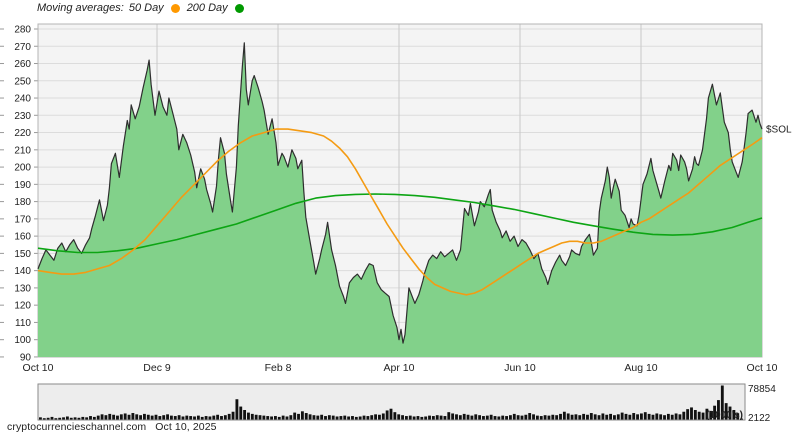 Image resolution: width=800 pixels, height=435 pixels. Describe the element at coordinates (77, 427) in the screenshot. I see `source-text: cryptocurrencieschannel.com` at that location.